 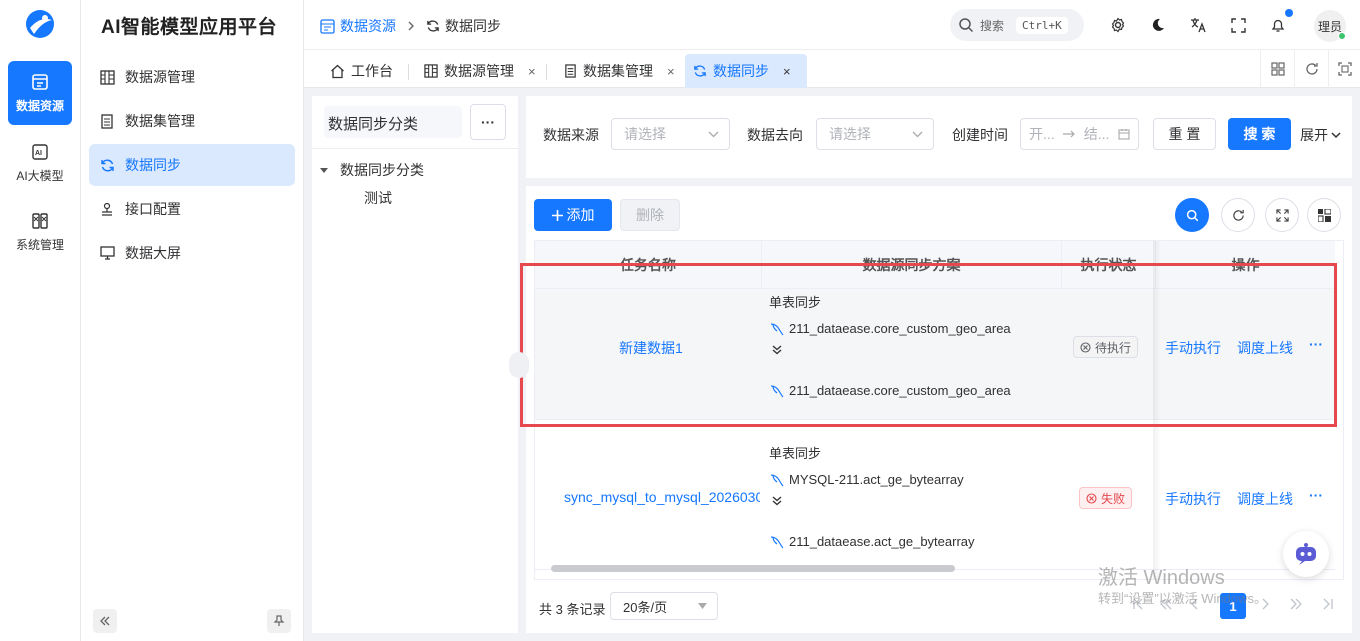 I want to click on expand-toggle: 展开, so click(x=1320, y=135).